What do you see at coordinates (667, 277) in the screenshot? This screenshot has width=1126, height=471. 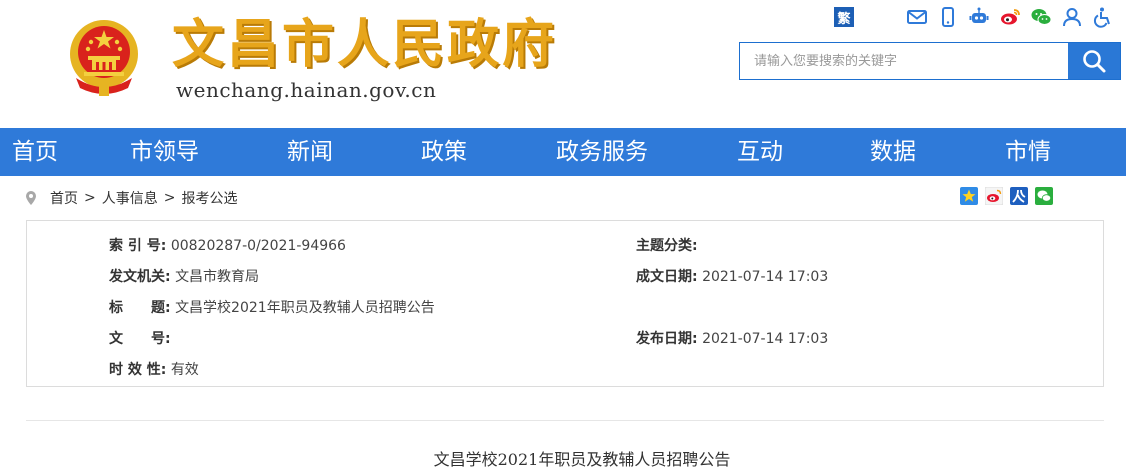 I see `created-date-label: 成文日期:` at bounding box center [667, 277].